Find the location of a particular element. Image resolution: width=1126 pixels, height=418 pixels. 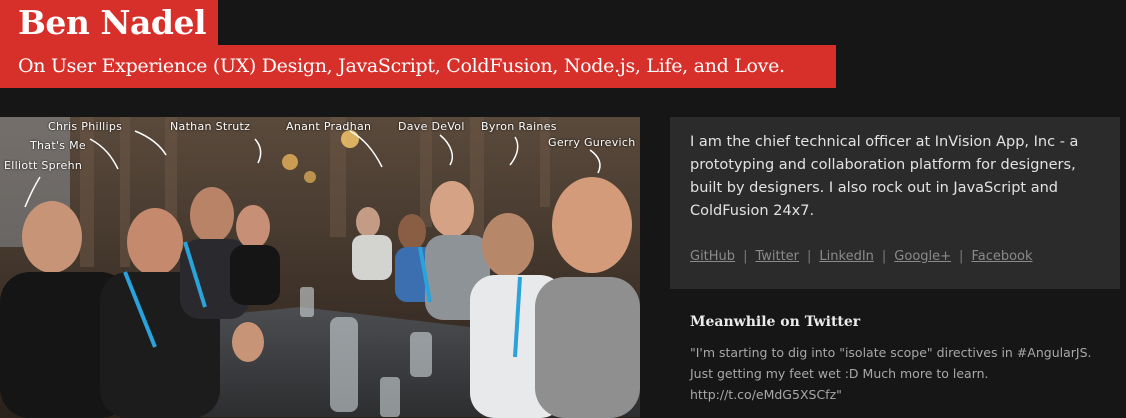

photo-label-dave: Dave DeVol is located at coordinates (431, 126).